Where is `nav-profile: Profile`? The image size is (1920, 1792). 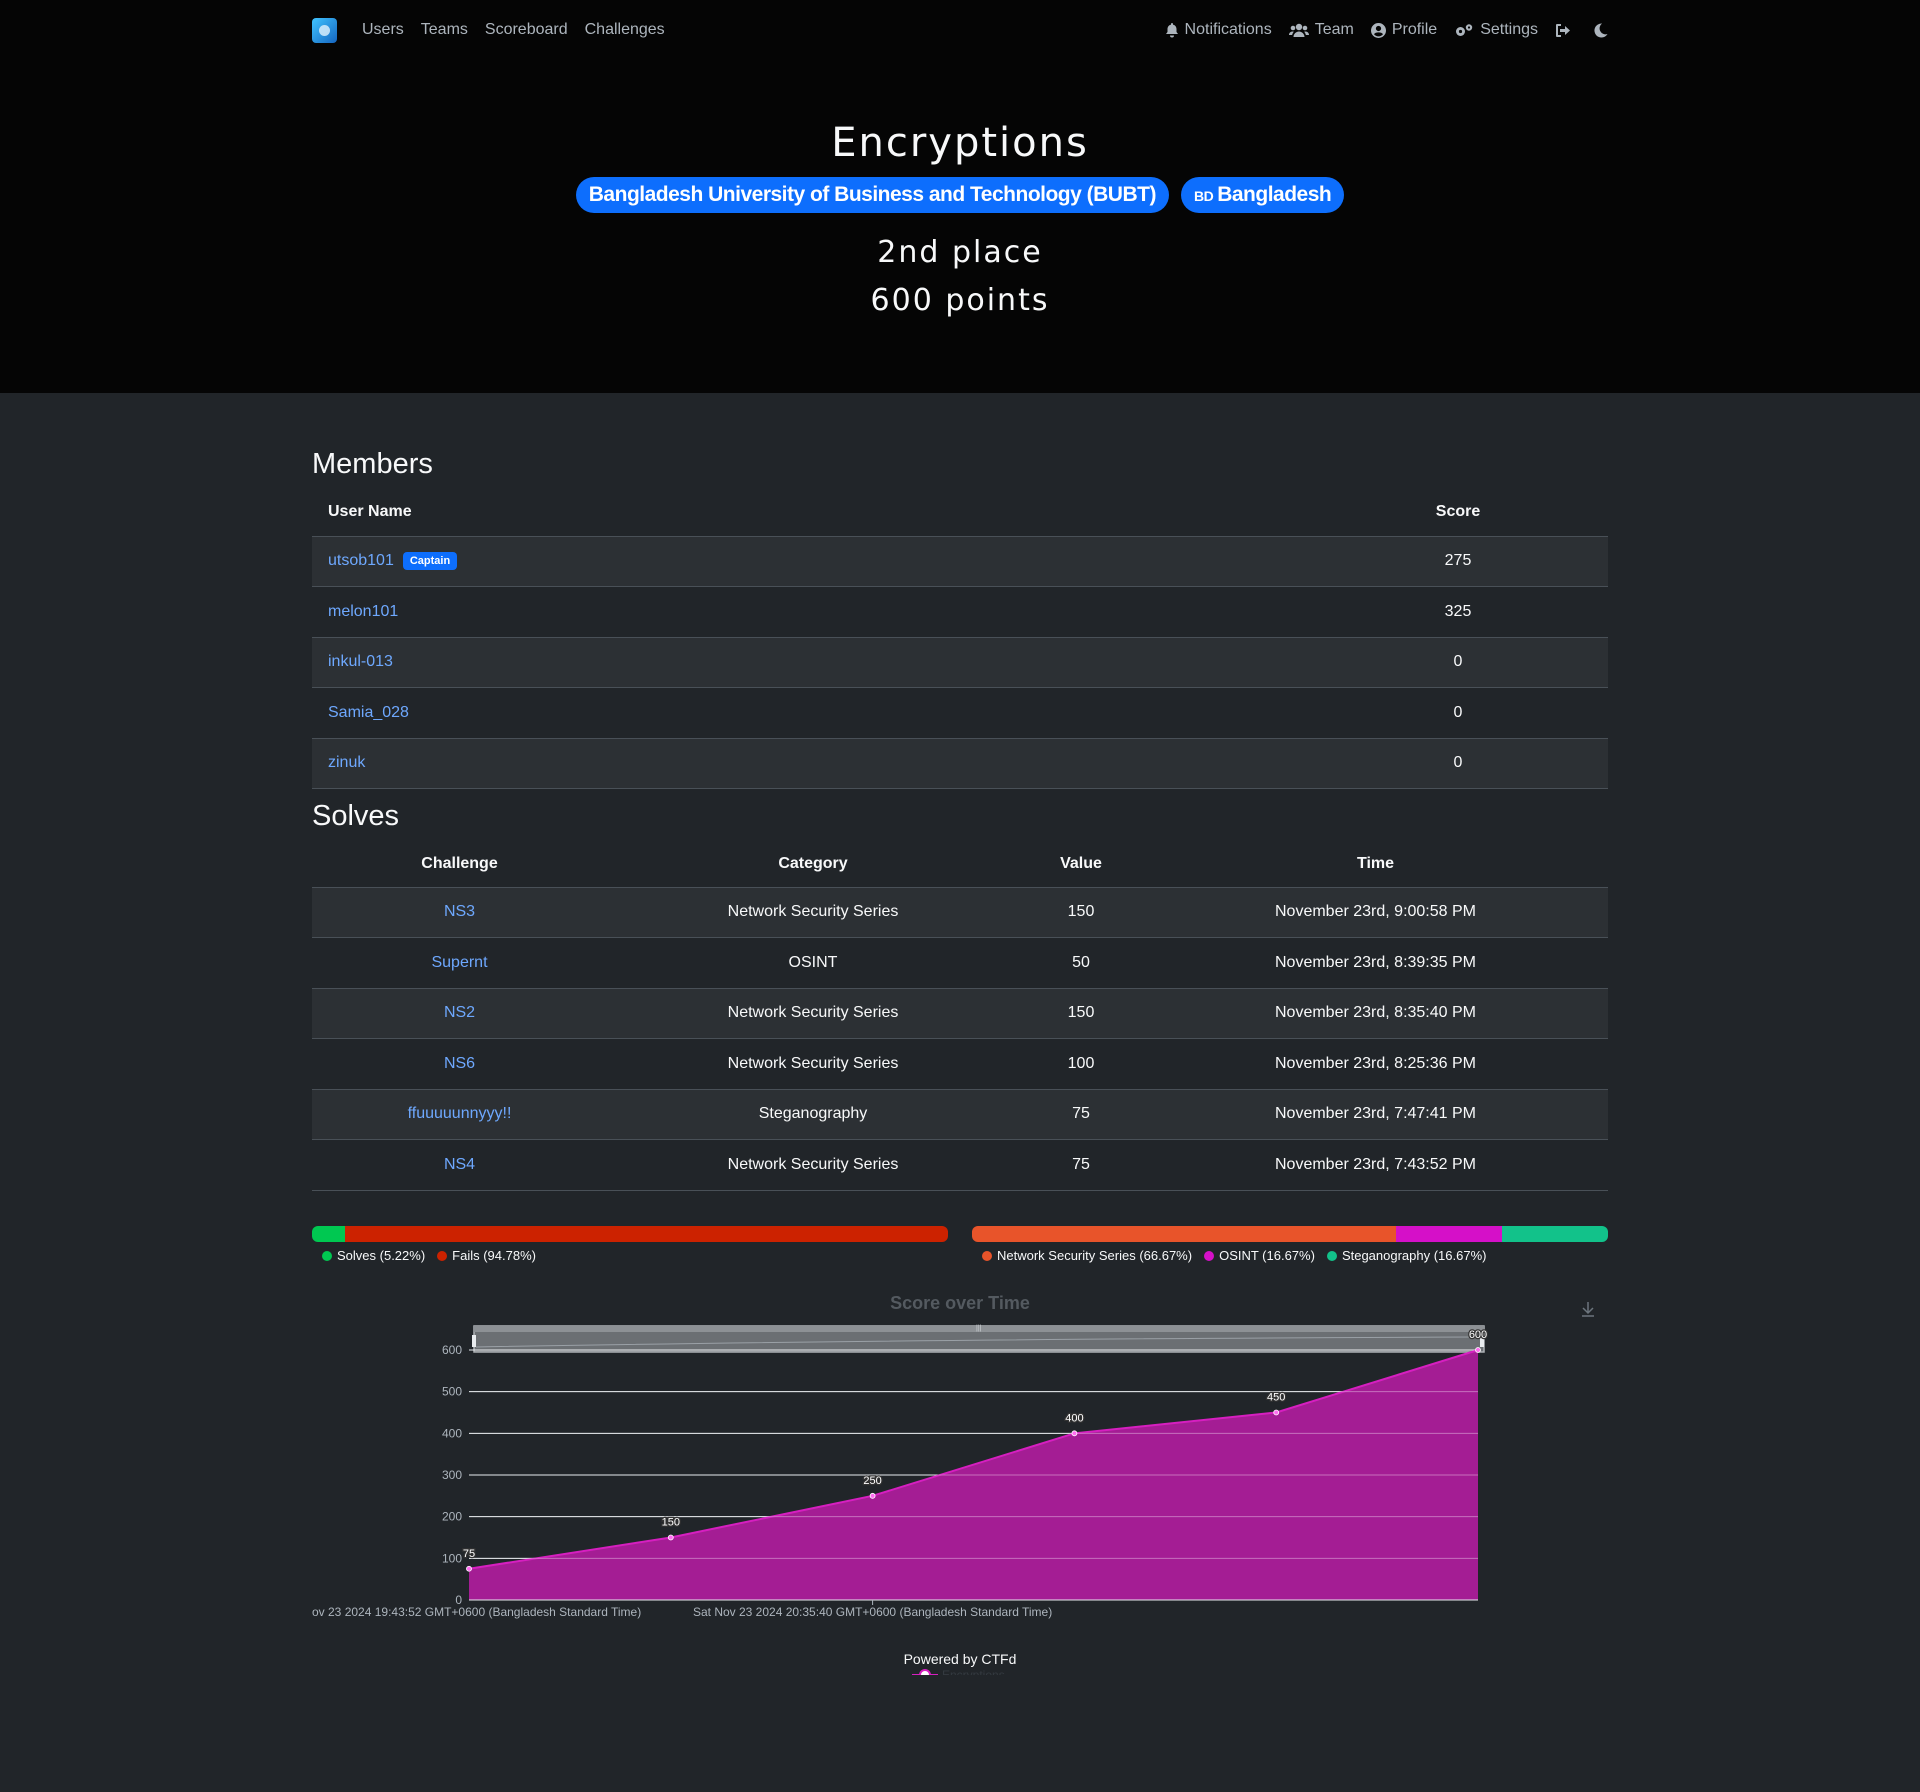 nav-profile: Profile is located at coordinates (1404, 30).